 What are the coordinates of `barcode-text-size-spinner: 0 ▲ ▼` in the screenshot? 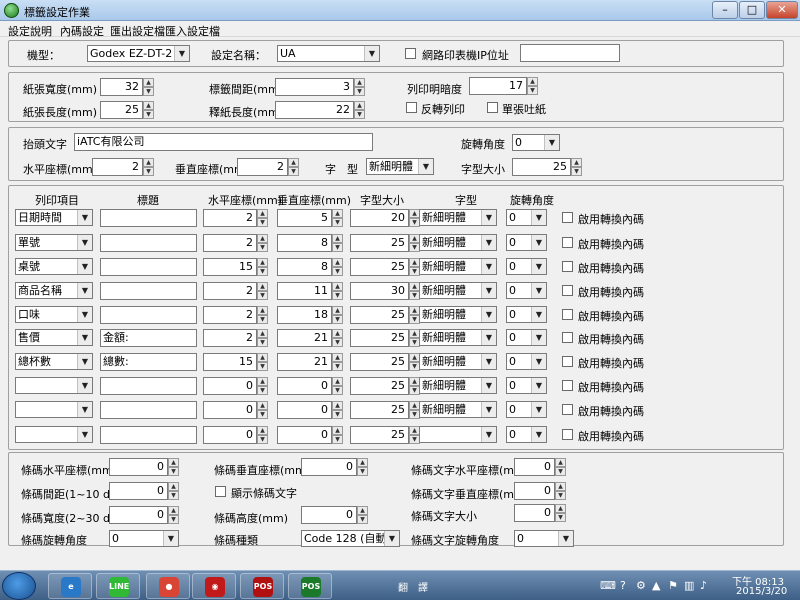 It's located at (540, 513).